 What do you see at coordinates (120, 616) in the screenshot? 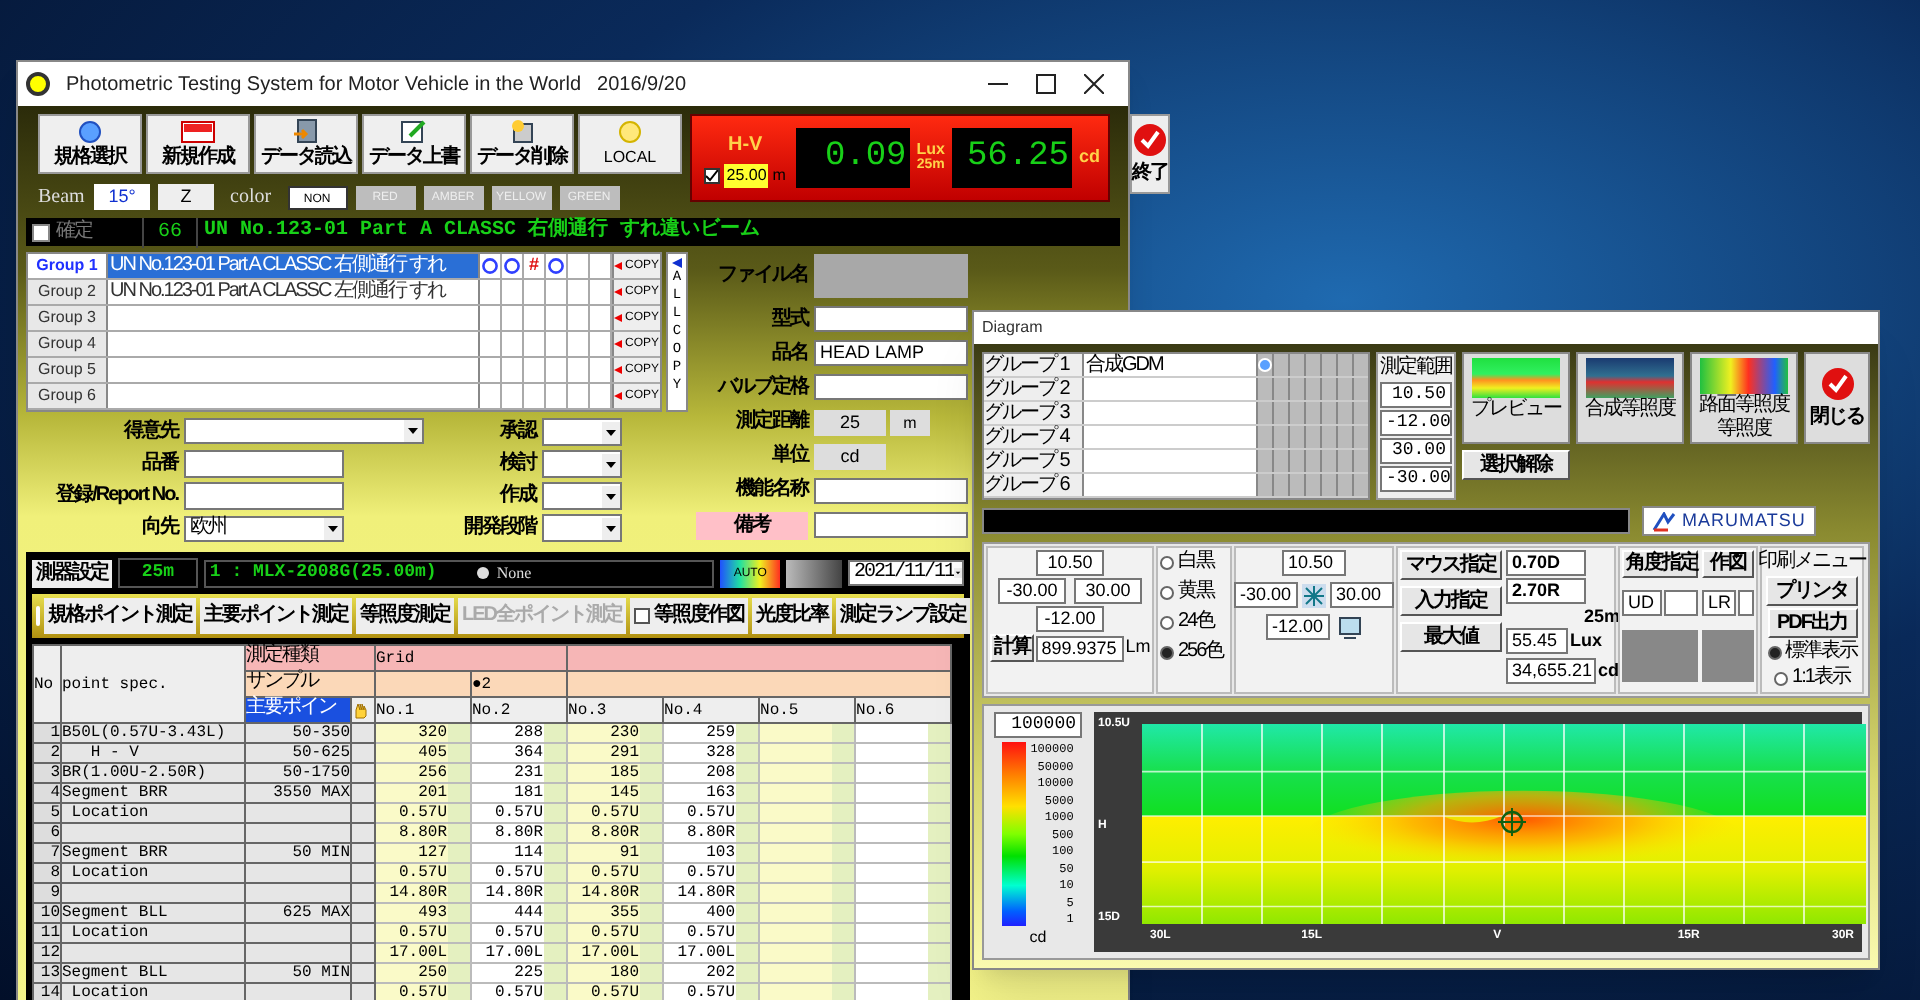
I see `measure-button: 規格ポイント測定` at bounding box center [120, 616].